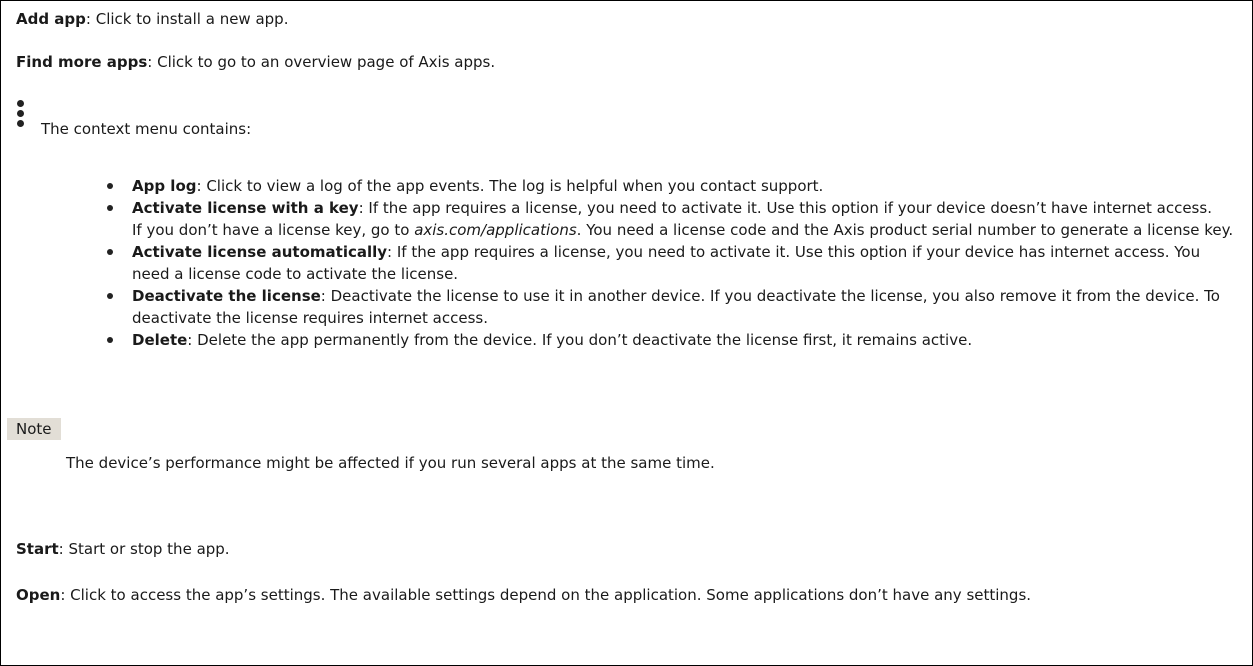 The image size is (1253, 666). Describe the element at coordinates (226, 296) in the screenshot. I see `deactivate-label: Deactivate the license` at that location.